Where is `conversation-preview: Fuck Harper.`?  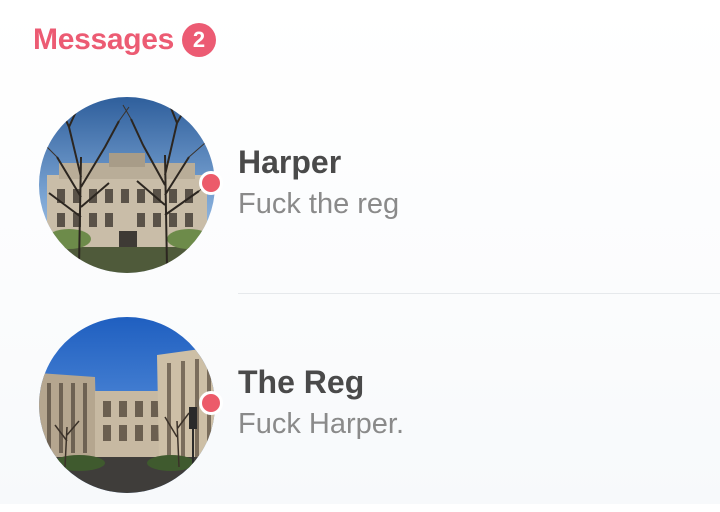
conversation-preview: Fuck Harper. is located at coordinates (321, 424).